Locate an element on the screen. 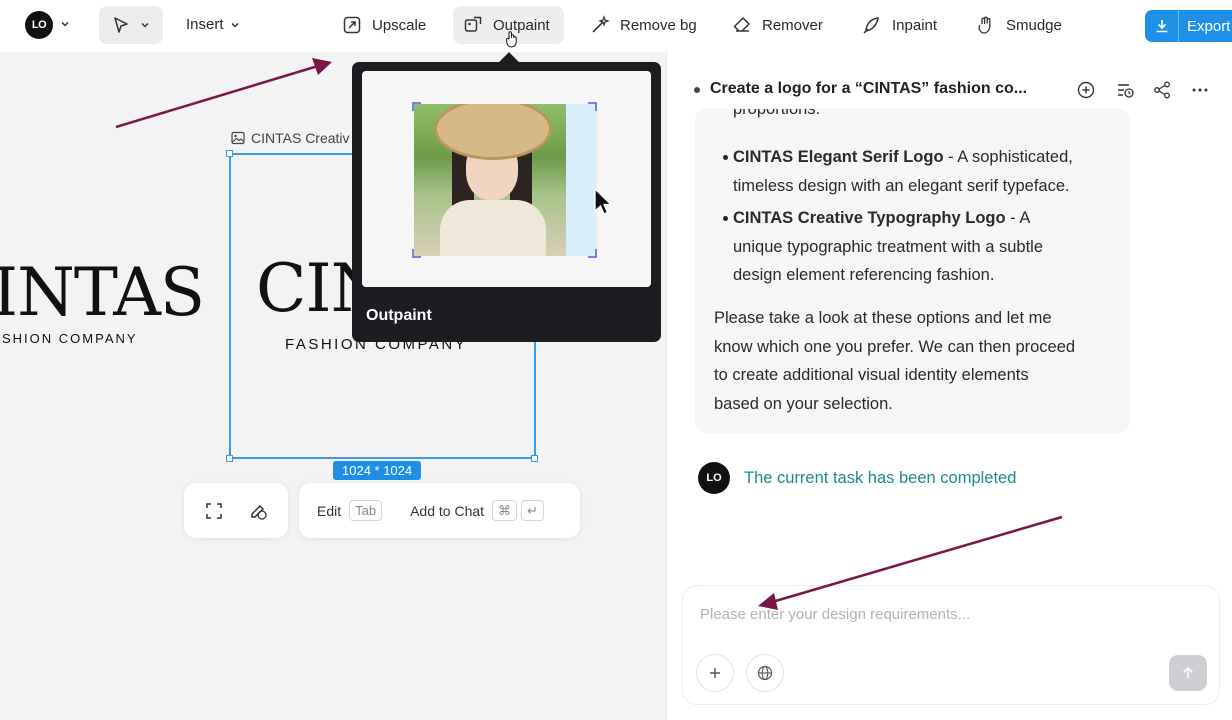  frame-edit-bar: Edit Tab Add to Chat ⌘ ↵ is located at coordinates (439, 510).